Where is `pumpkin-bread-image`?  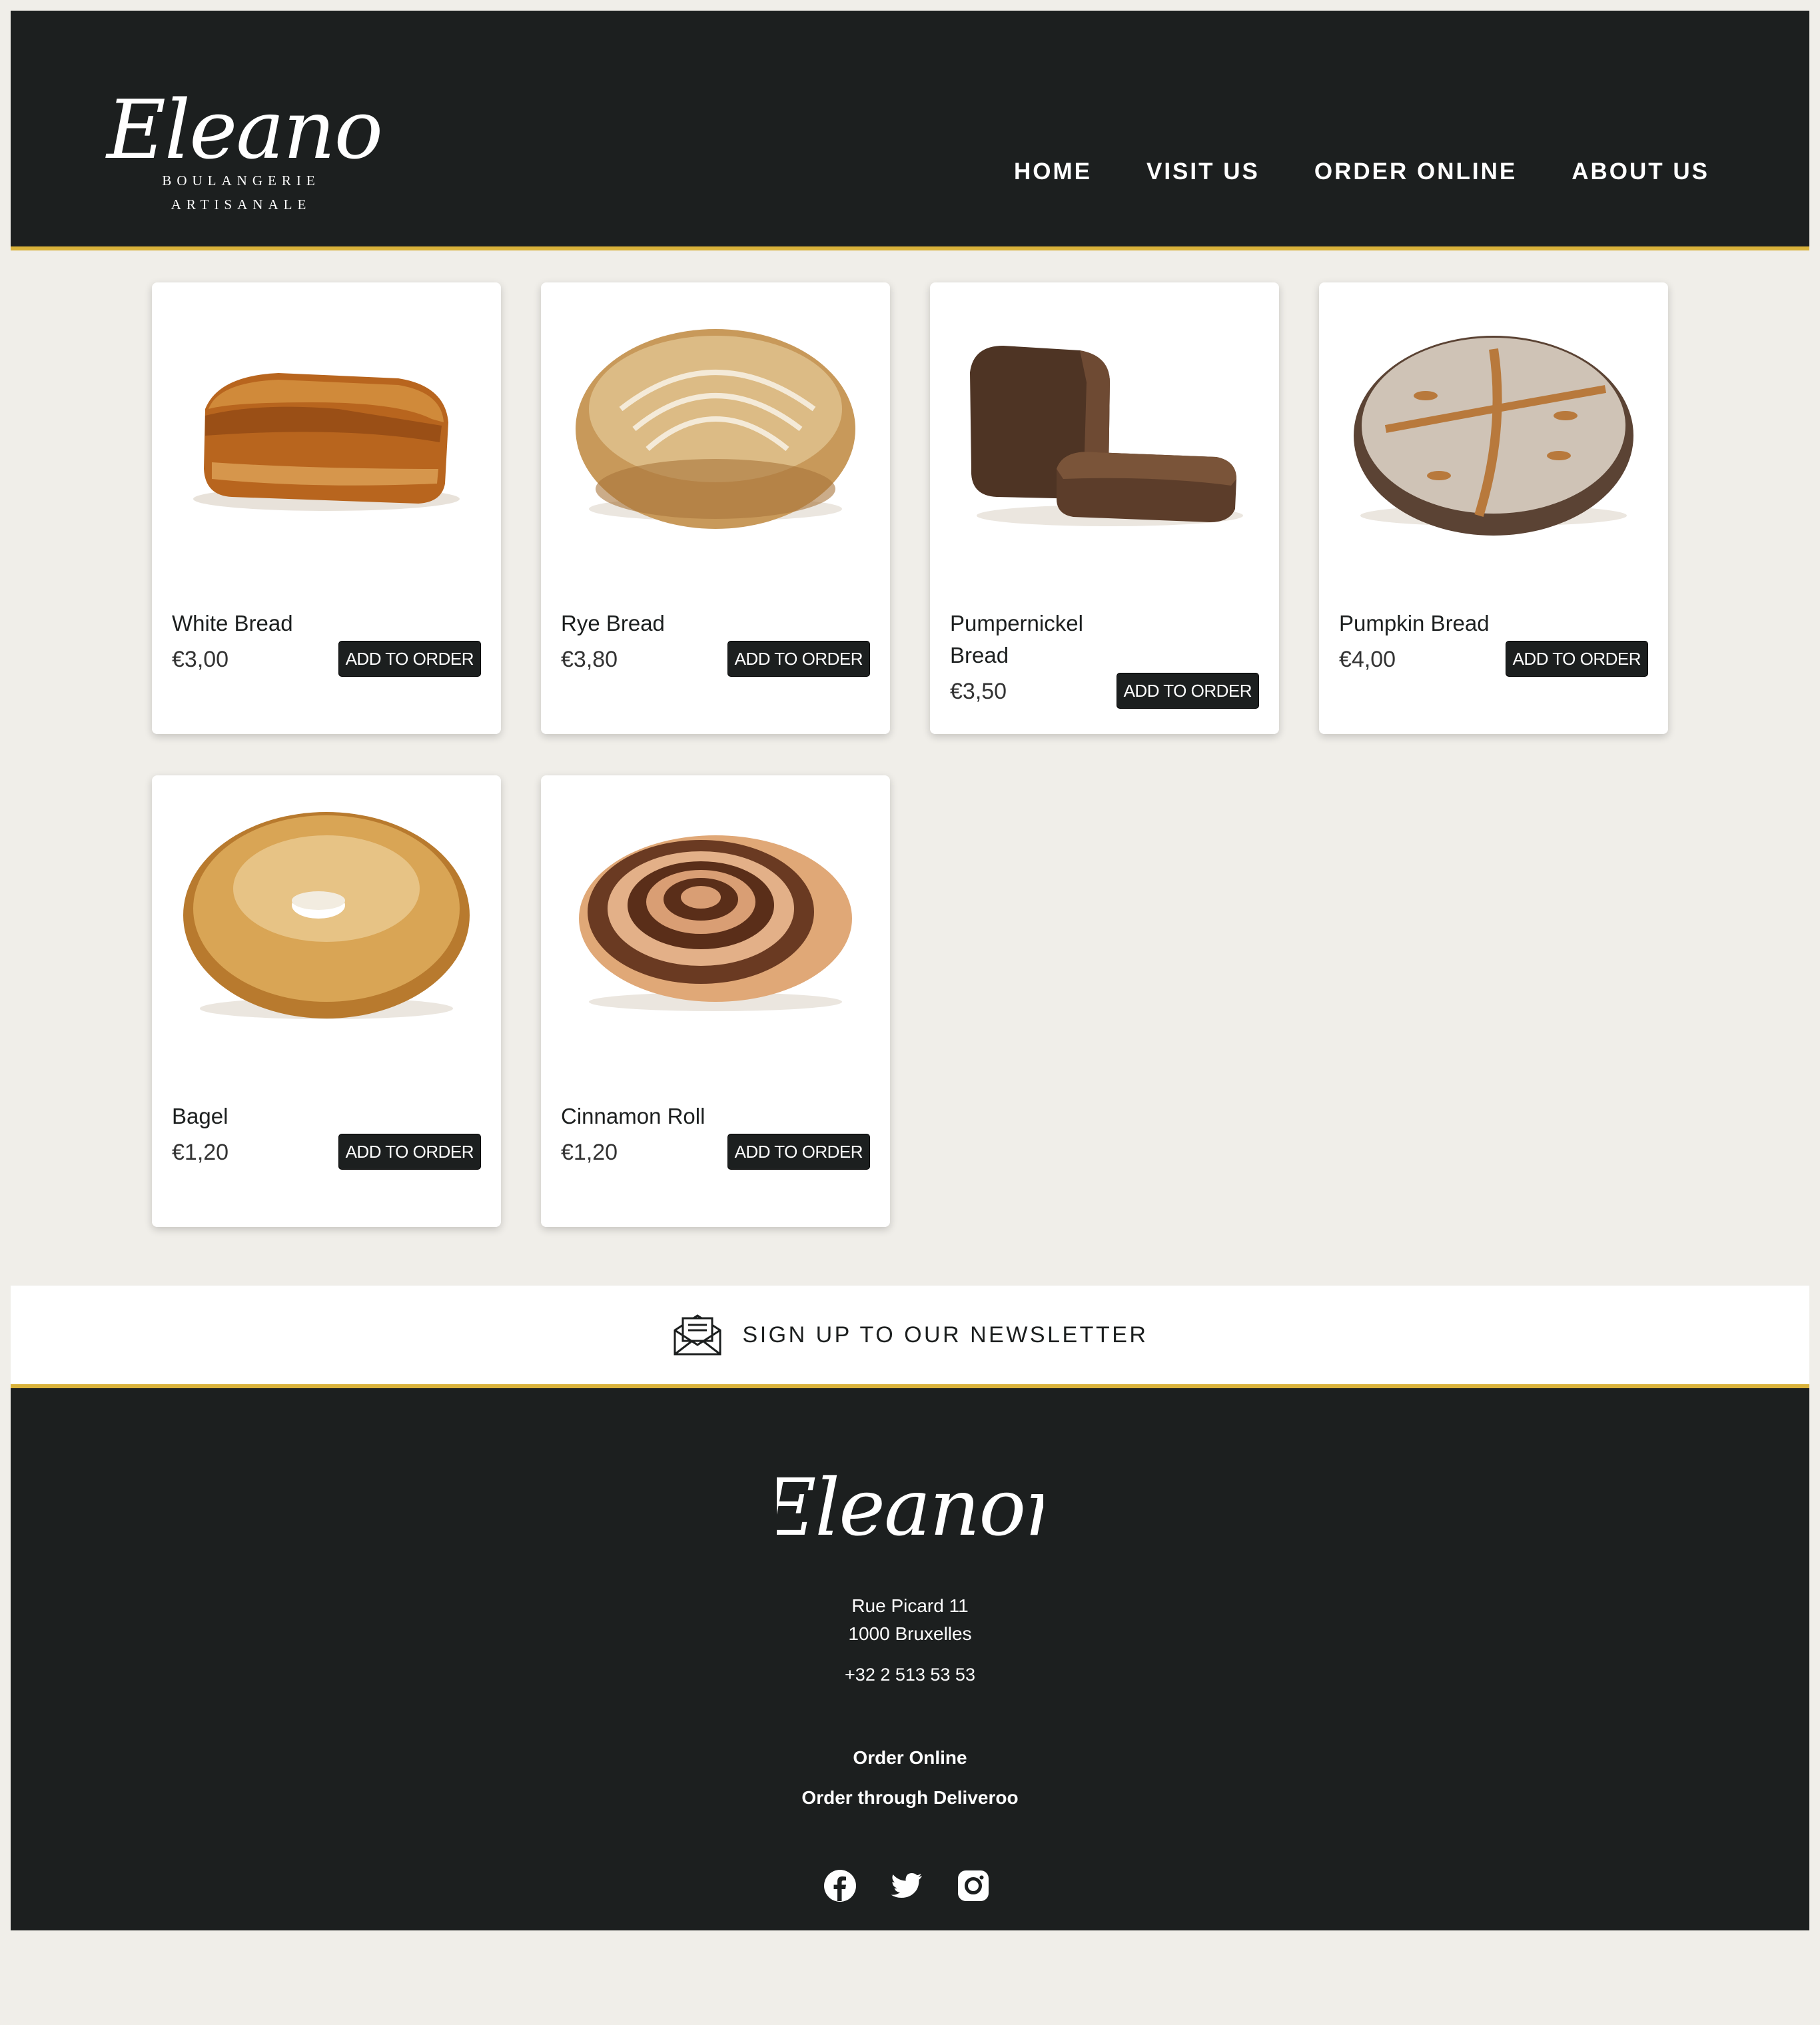
pumpkin-bread-image is located at coordinates (1494, 435).